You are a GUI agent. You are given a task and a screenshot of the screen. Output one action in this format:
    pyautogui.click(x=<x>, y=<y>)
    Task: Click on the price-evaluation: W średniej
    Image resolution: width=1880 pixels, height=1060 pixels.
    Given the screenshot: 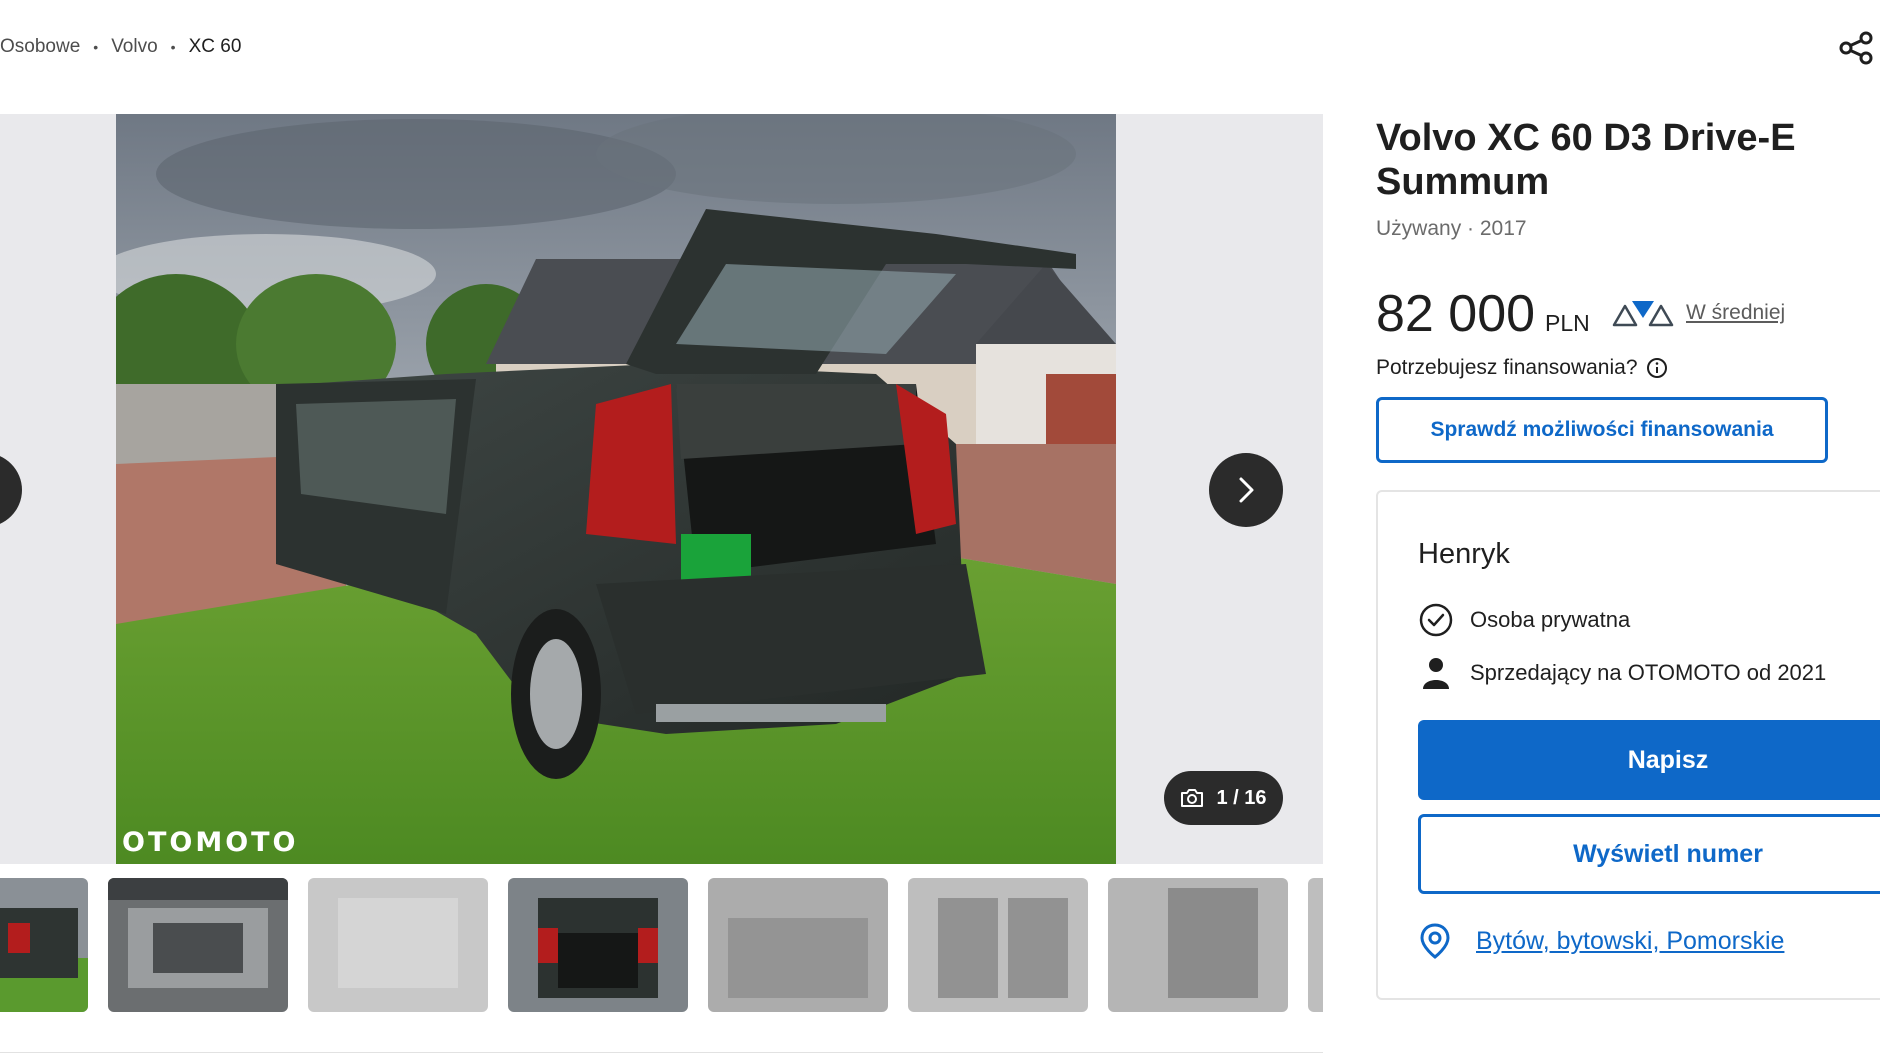 What is the action you would take?
    pyautogui.click(x=1698, y=313)
    